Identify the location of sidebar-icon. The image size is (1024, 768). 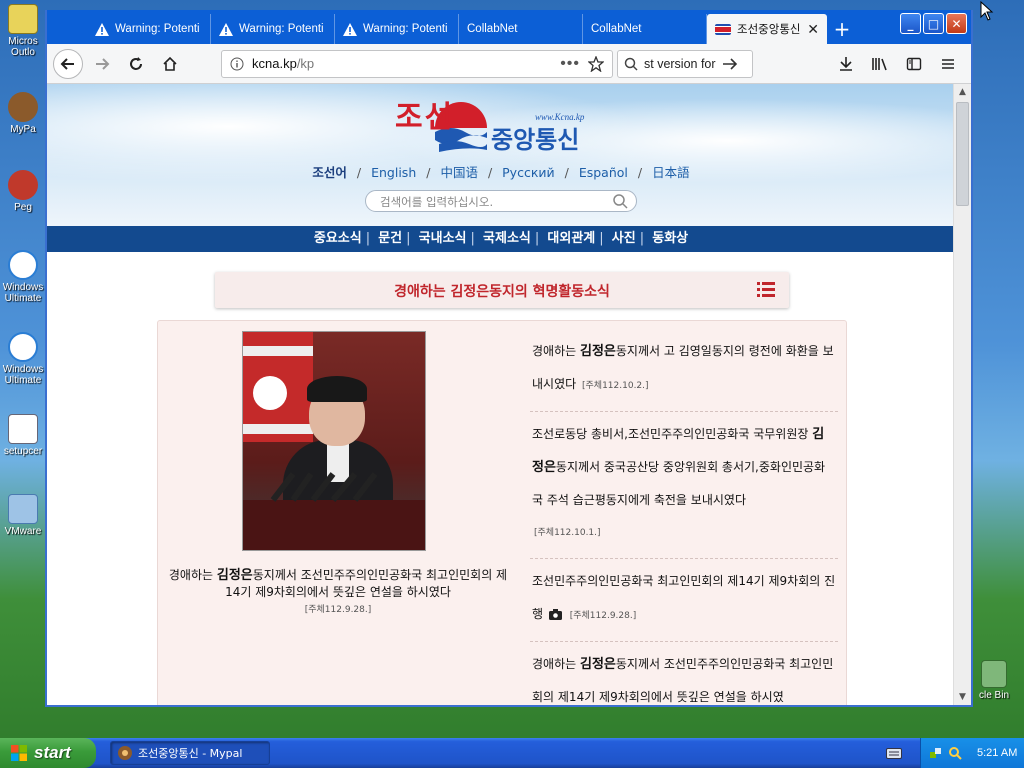
(914, 63).